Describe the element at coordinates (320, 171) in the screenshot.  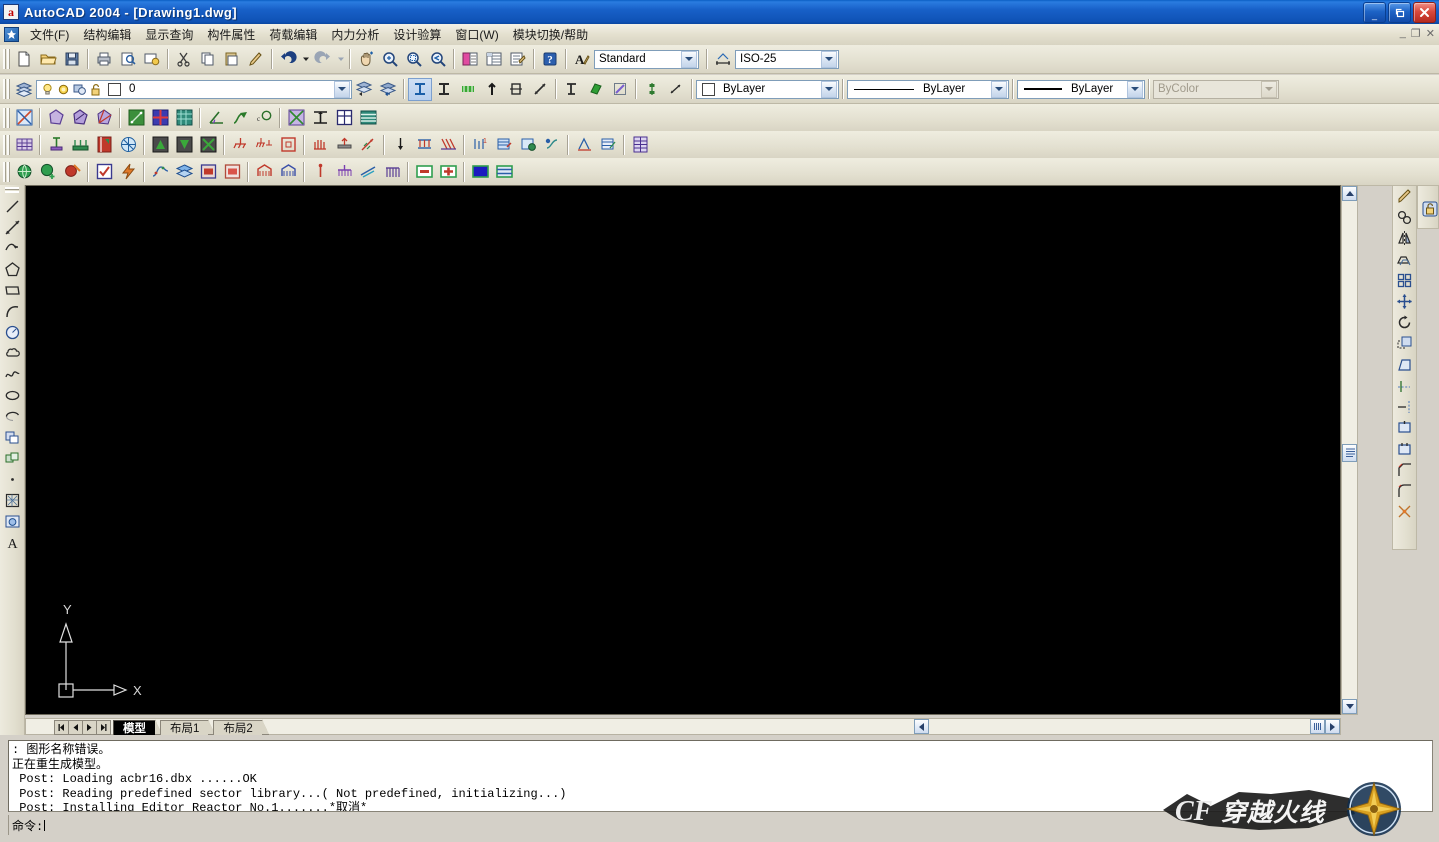
I see `pile-icon` at that location.